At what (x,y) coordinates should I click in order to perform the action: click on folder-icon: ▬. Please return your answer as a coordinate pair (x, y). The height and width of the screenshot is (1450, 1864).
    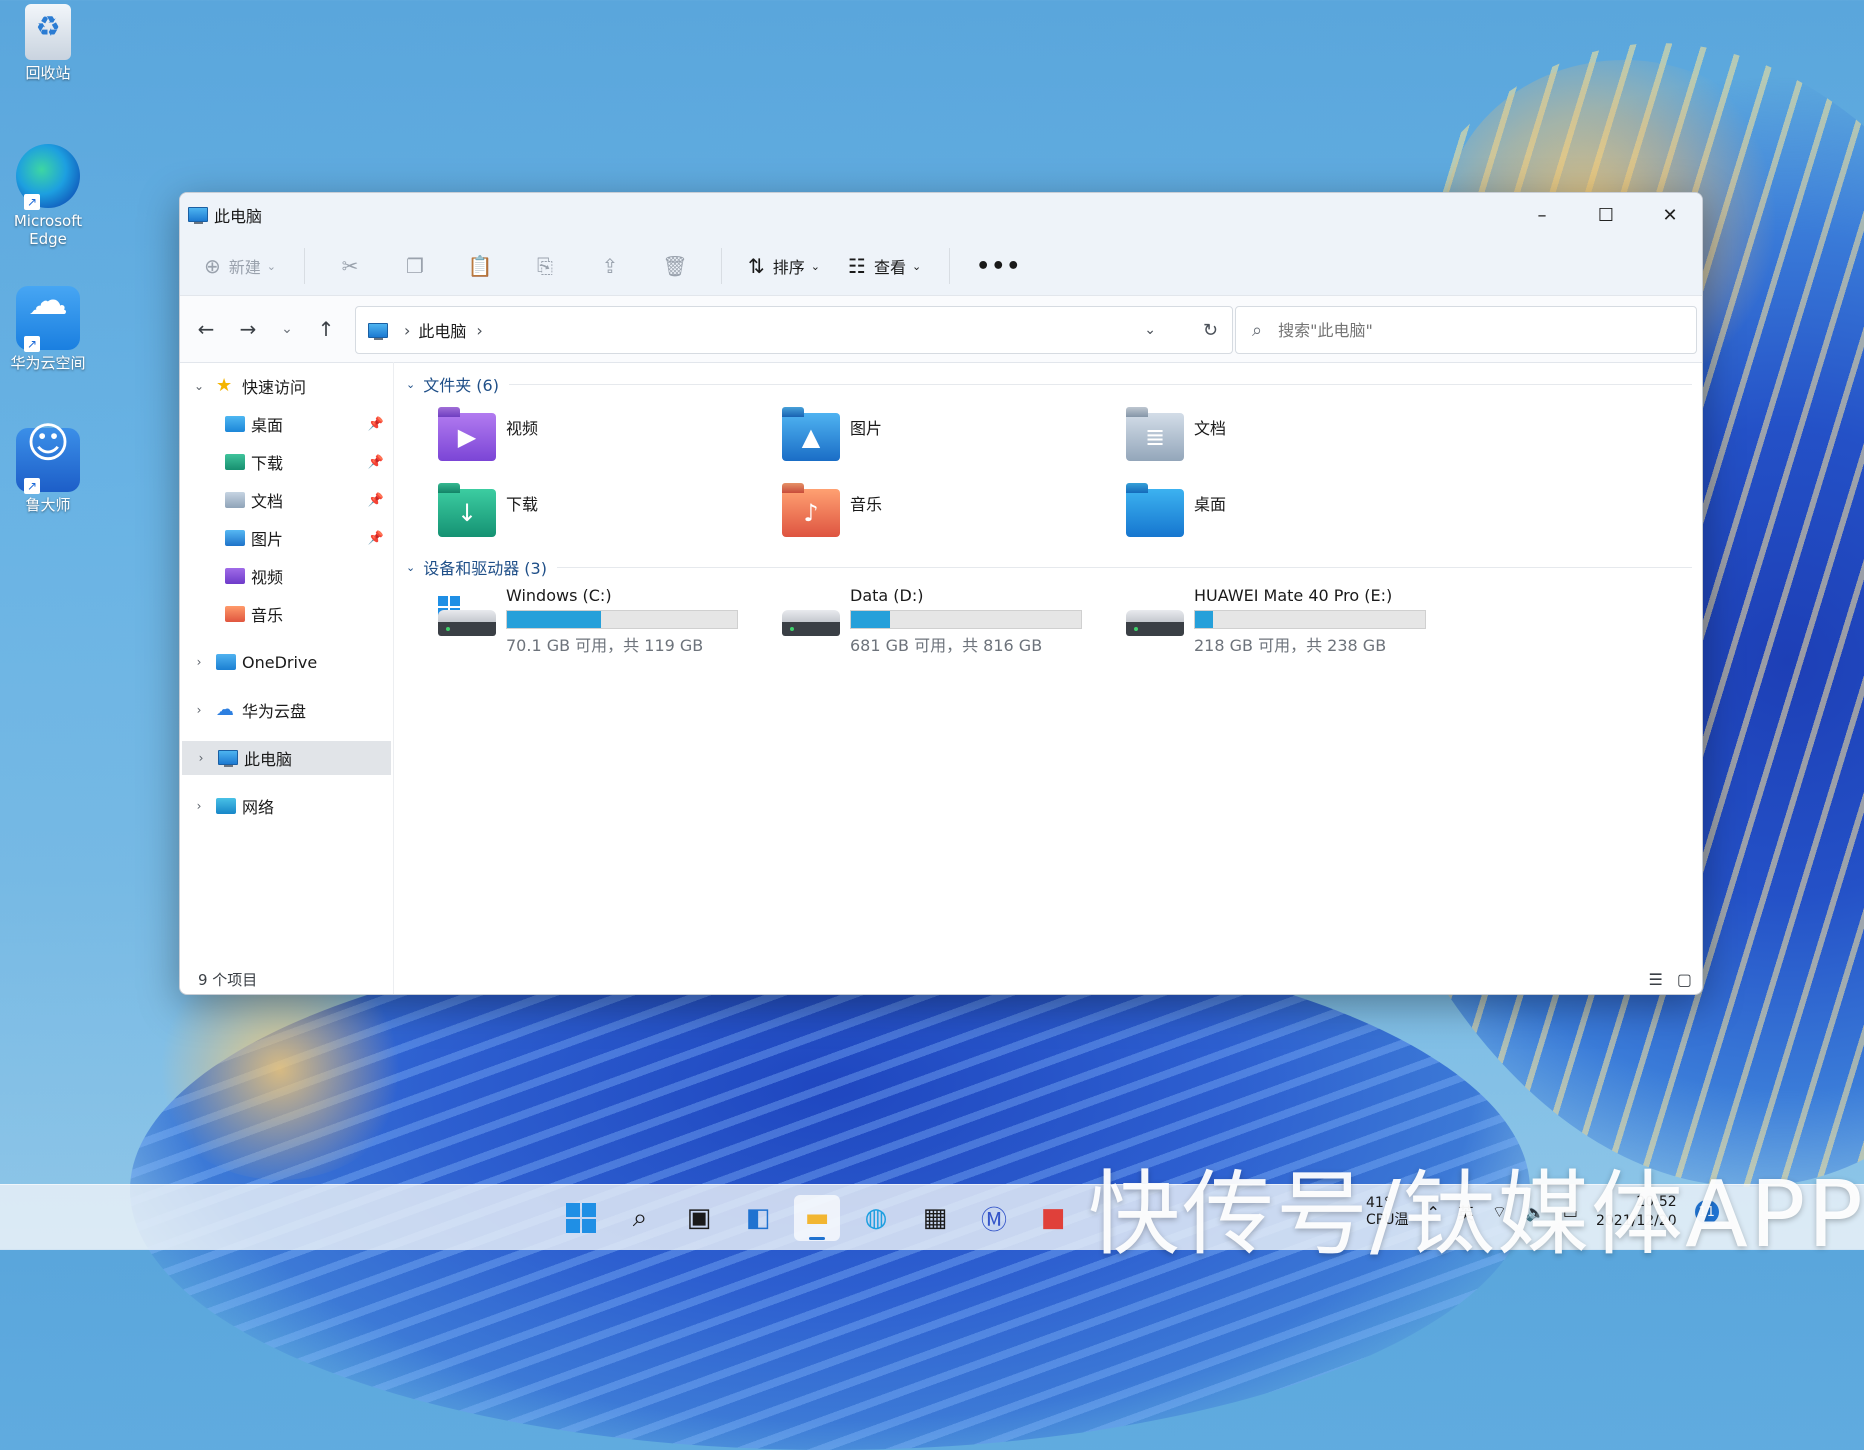
    Looking at the image, I should click on (817, 1218).